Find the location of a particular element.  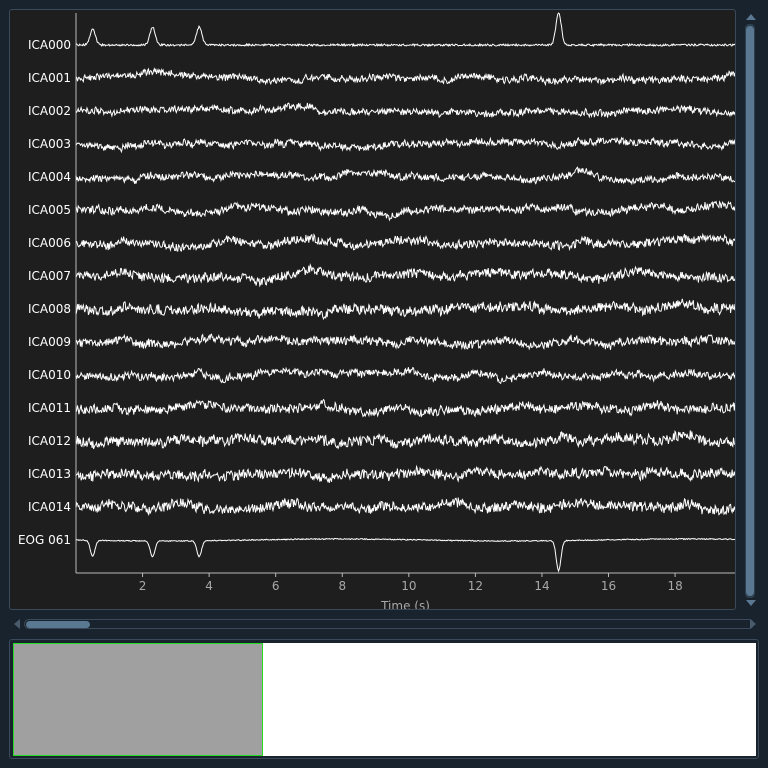

trace-ica002 is located at coordinates (405, 110).